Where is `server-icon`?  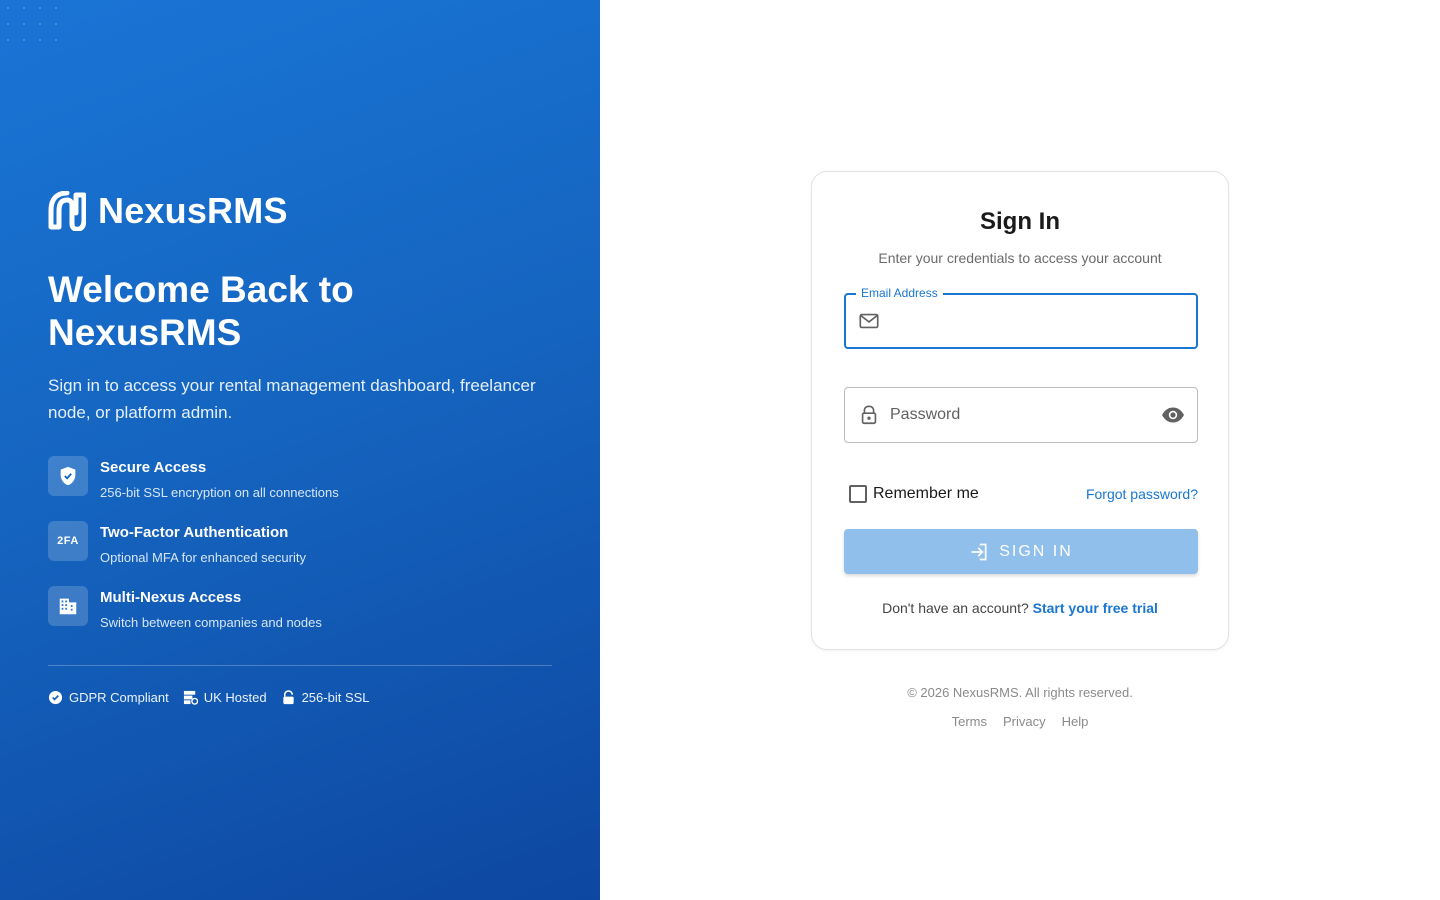 server-icon is located at coordinates (190, 697).